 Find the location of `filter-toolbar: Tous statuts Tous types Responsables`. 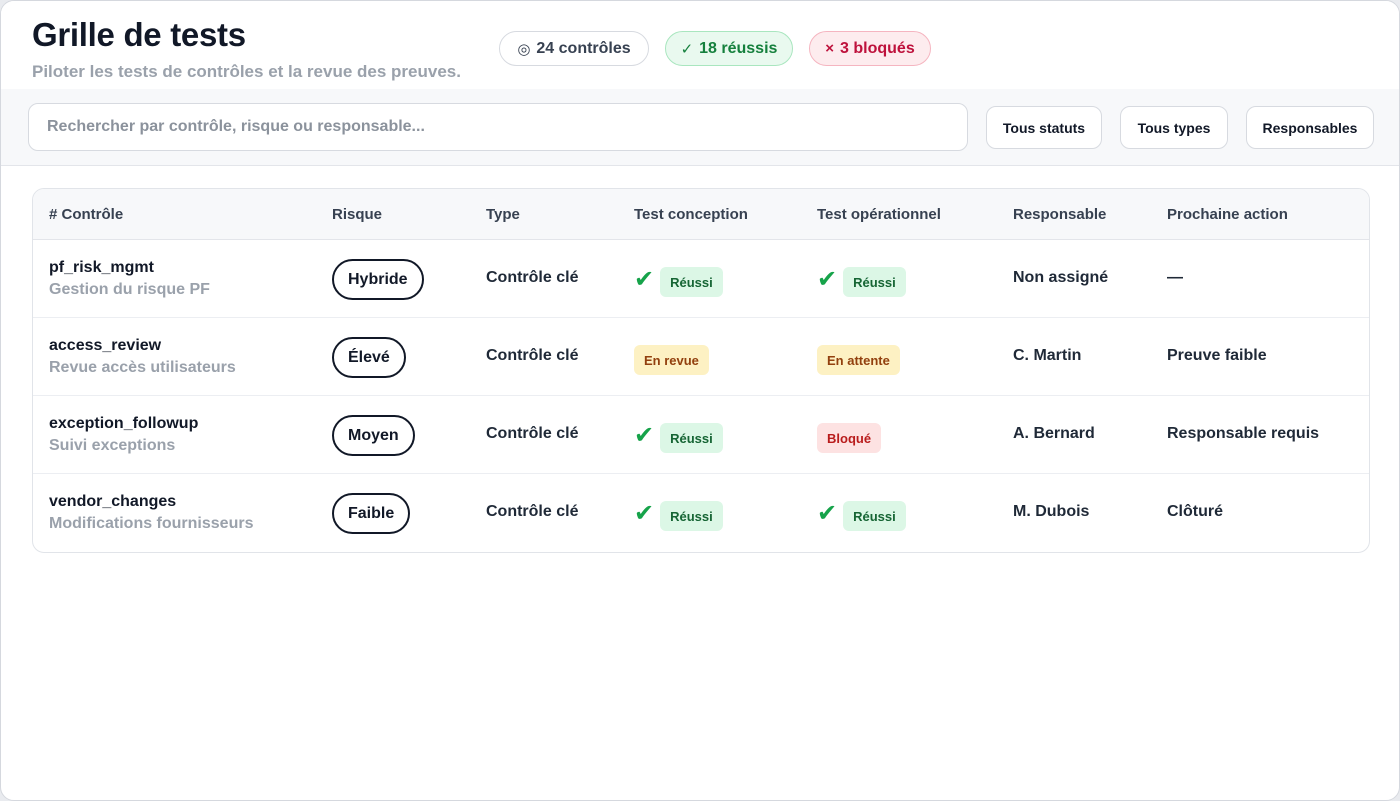

filter-toolbar: Tous statuts Tous types Responsables is located at coordinates (700, 127).